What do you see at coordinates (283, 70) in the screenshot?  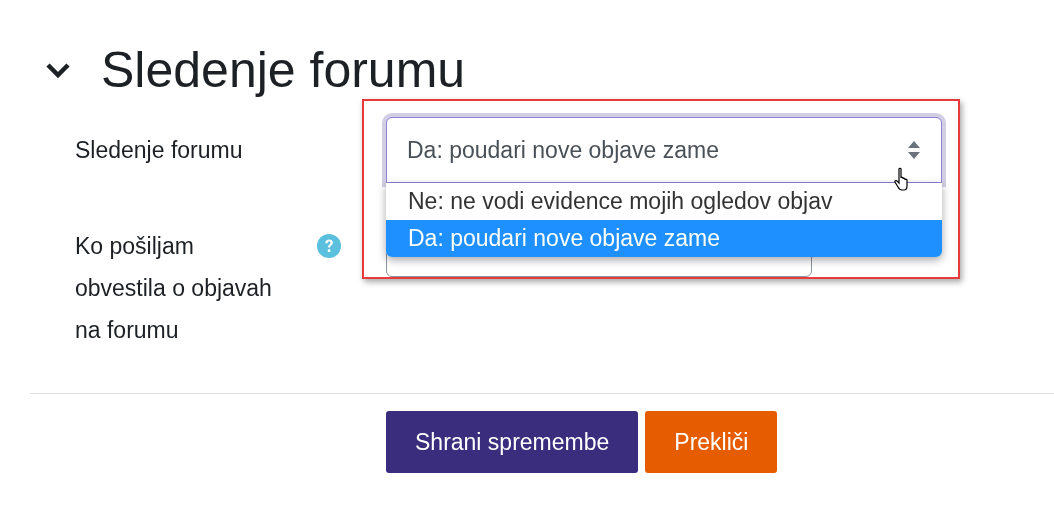 I see `section-heading: Sledenje forumu` at bounding box center [283, 70].